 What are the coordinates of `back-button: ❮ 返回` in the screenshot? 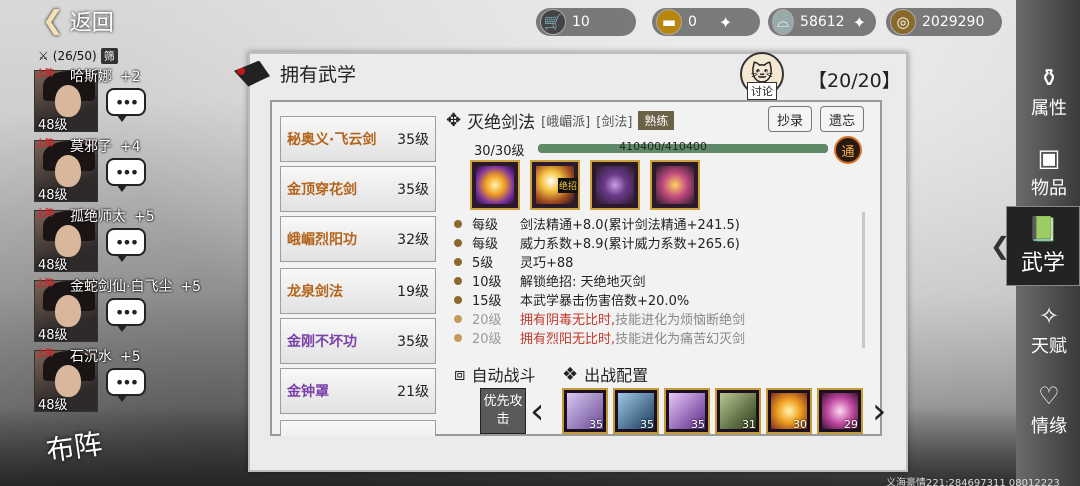 It's located at (78, 21).